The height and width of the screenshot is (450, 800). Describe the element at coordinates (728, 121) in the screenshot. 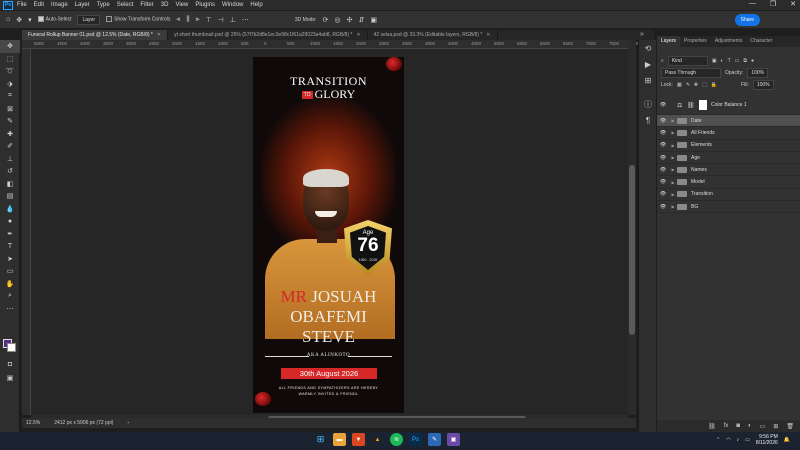

I see `layer-row: 👁 ▶ Date` at that location.